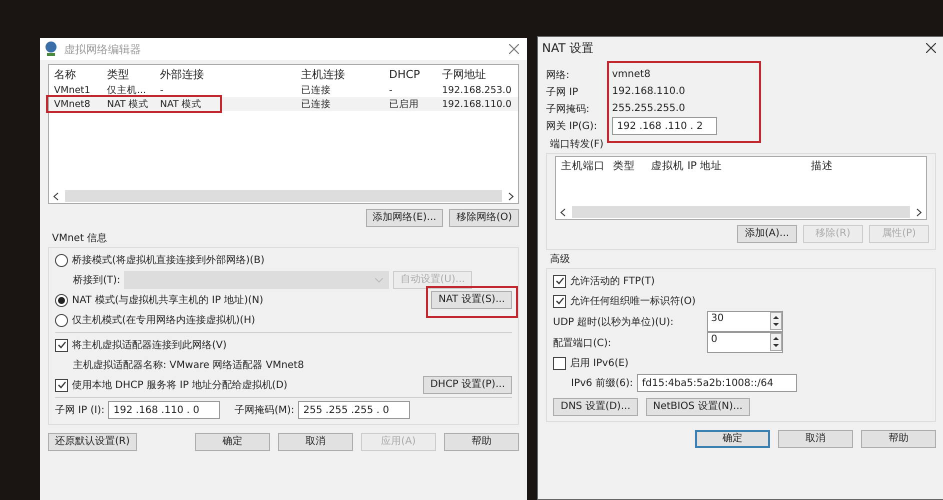 The height and width of the screenshot is (500, 943). I want to click on dialog-button: 还原默认设置(R), so click(92, 442).